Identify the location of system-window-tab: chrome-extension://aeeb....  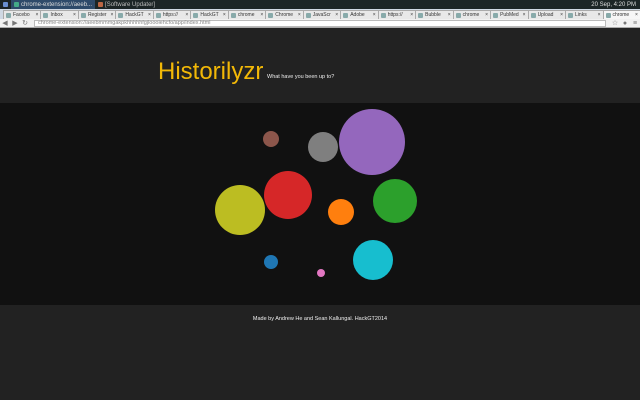
(53, 4).